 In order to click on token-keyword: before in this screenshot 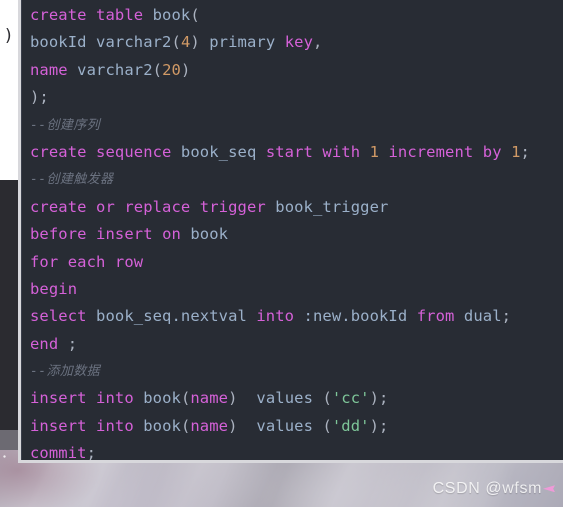, I will do `click(63, 234)`.